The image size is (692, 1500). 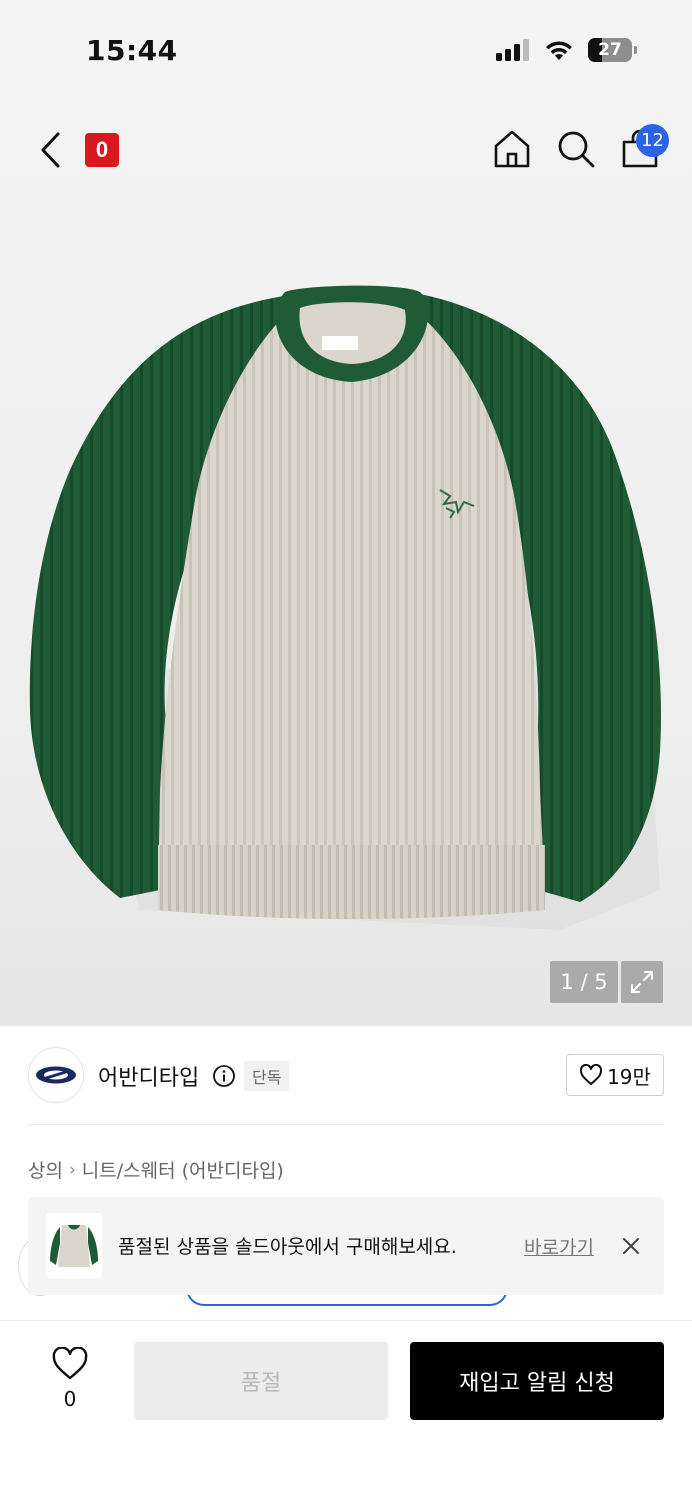 What do you see at coordinates (559, 1246) in the screenshot?
I see `toast-link: 바로가기` at bounding box center [559, 1246].